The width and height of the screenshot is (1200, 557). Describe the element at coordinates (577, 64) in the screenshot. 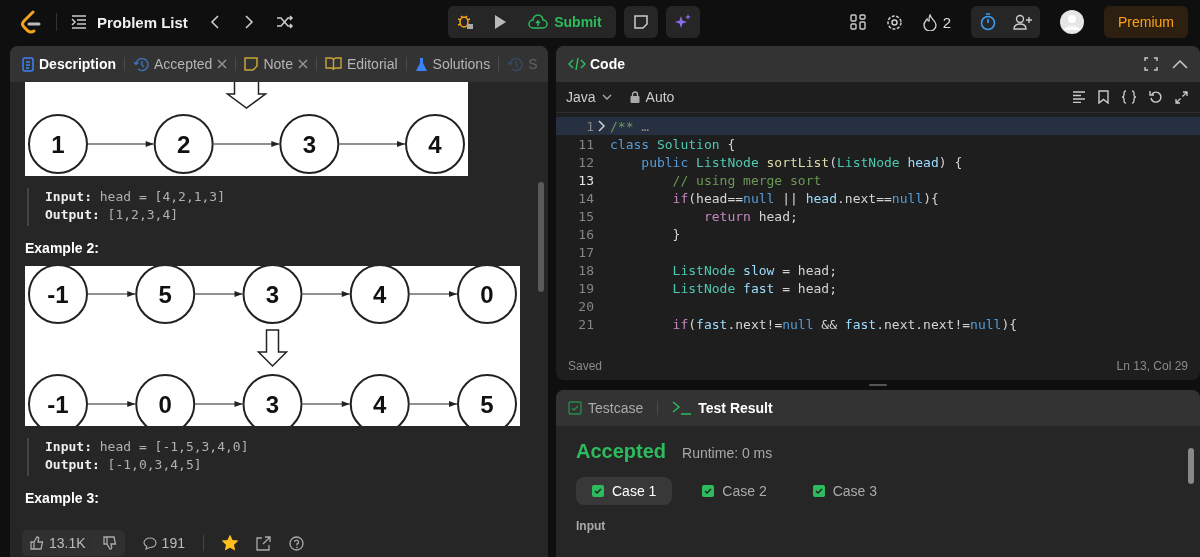

I see `code-icon` at that location.